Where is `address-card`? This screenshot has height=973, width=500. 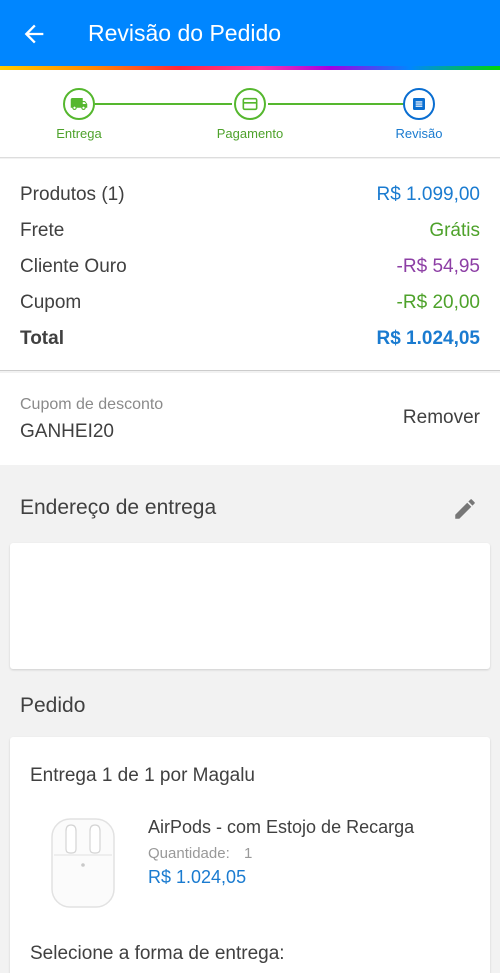
address-card is located at coordinates (250, 606).